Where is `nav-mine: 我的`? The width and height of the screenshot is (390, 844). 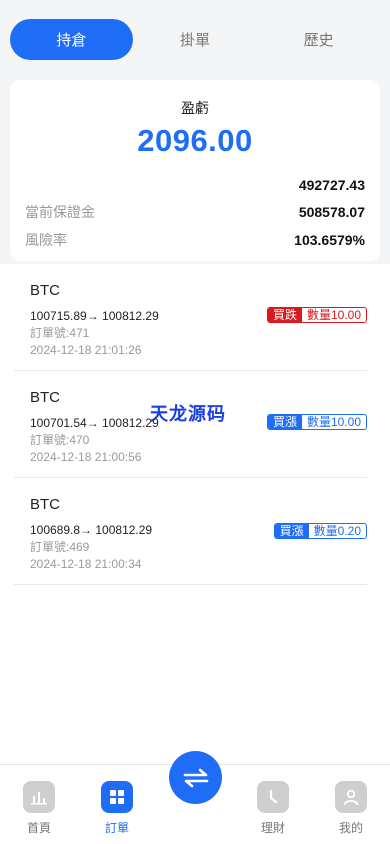 nav-mine: 我的 is located at coordinates (351, 808).